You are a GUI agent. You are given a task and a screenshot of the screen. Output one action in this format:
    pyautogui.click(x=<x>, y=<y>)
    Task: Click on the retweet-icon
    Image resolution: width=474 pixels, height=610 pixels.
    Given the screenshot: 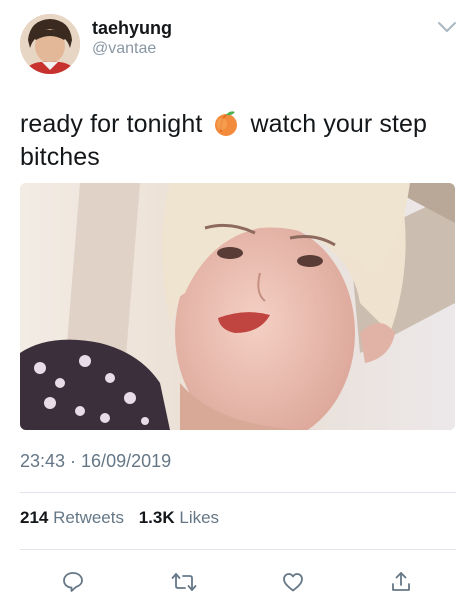 What is the action you would take?
    pyautogui.click(x=184, y=582)
    